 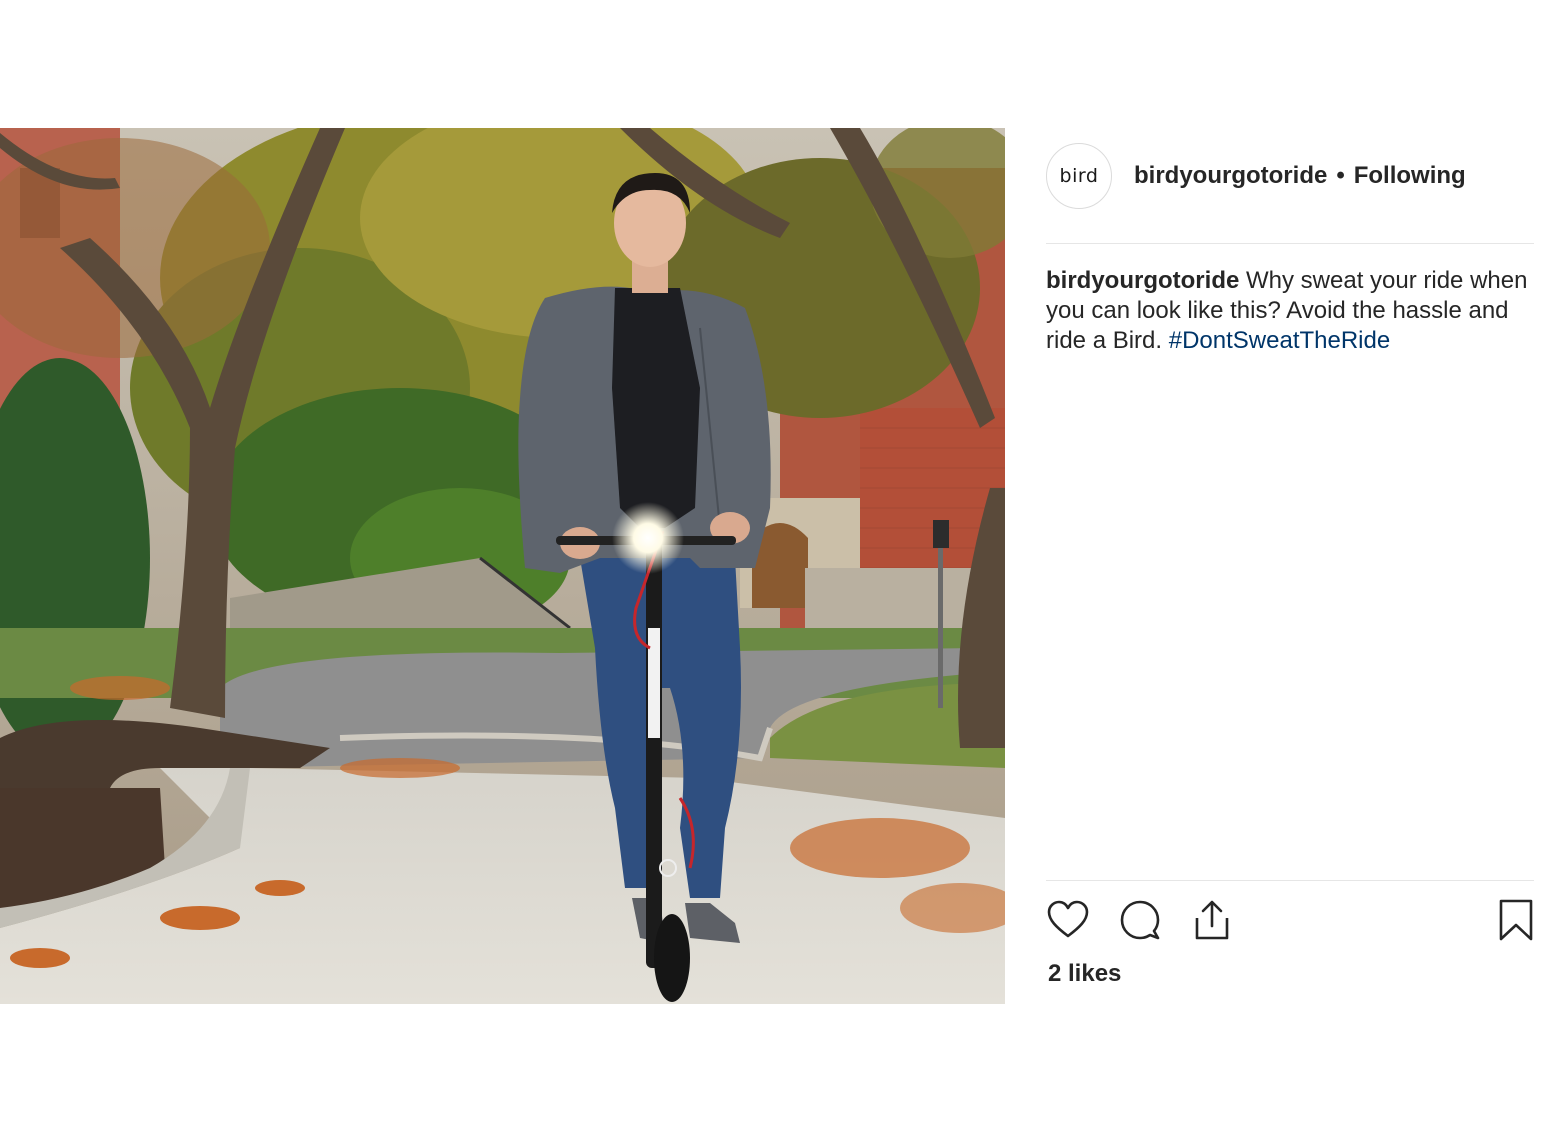 I want to click on author-info: birdyourgotoride • Following, so click(x=1300, y=176).